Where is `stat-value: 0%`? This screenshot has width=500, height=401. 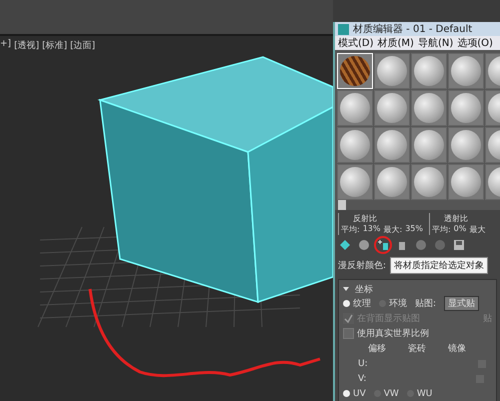 stat-value: 0% is located at coordinates (460, 229).